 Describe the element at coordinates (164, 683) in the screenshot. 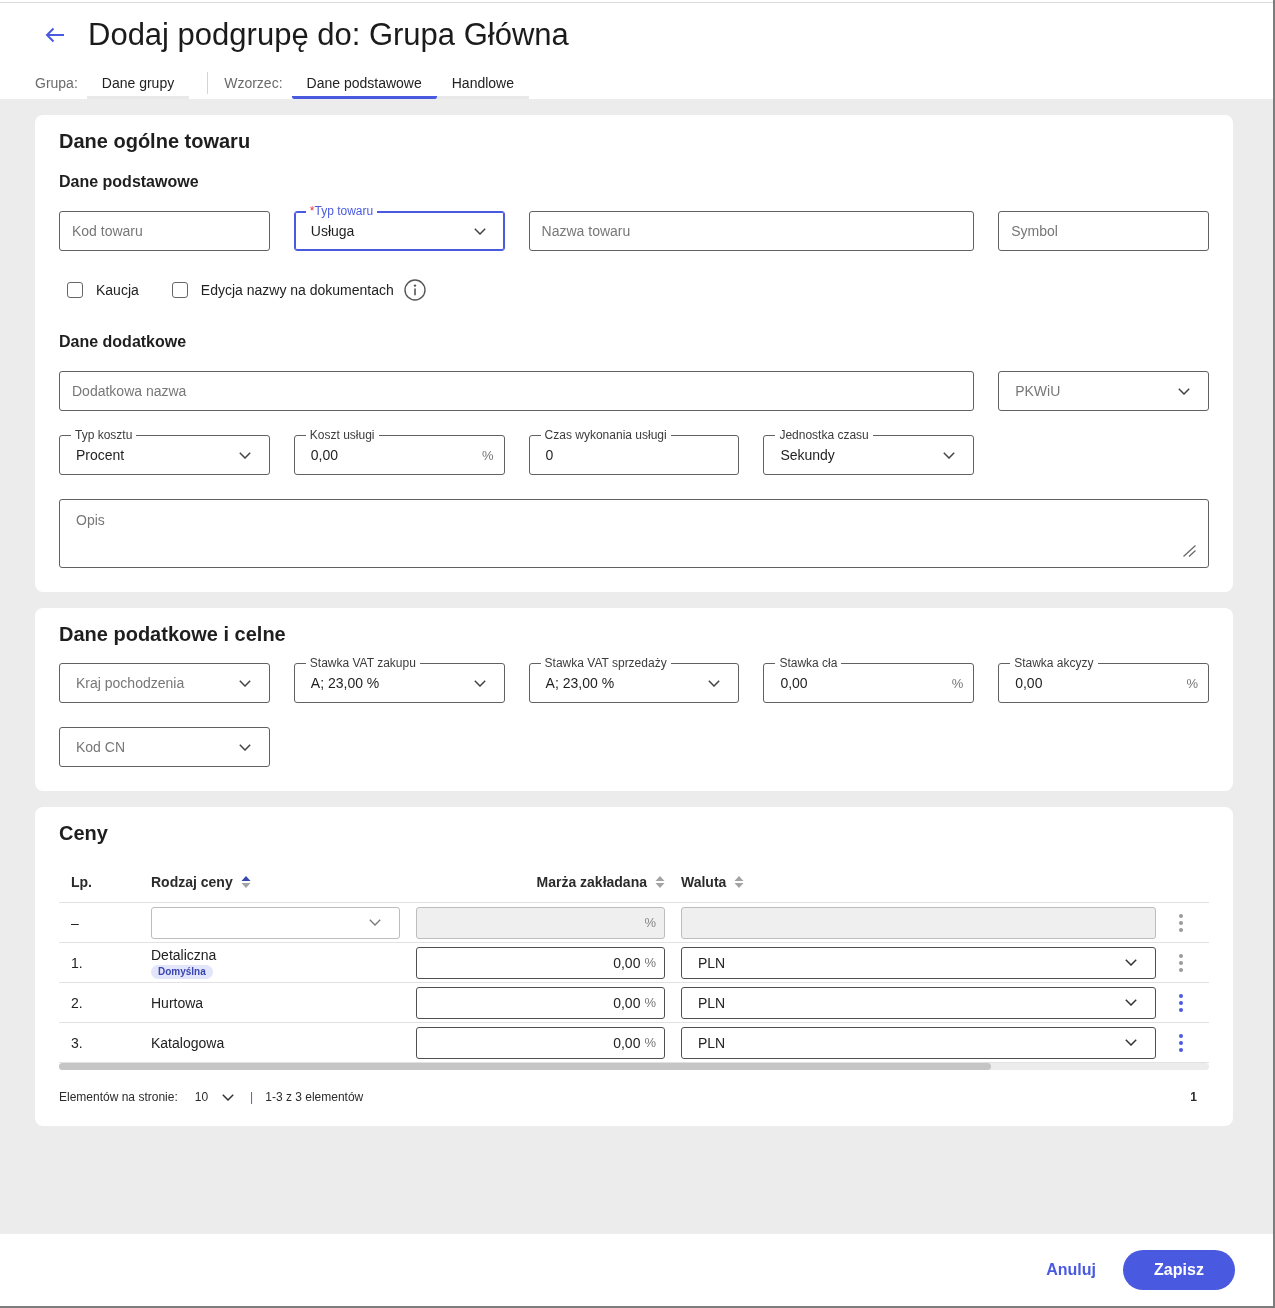

I see `dropdown-field: Kraj pochodzenia` at that location.